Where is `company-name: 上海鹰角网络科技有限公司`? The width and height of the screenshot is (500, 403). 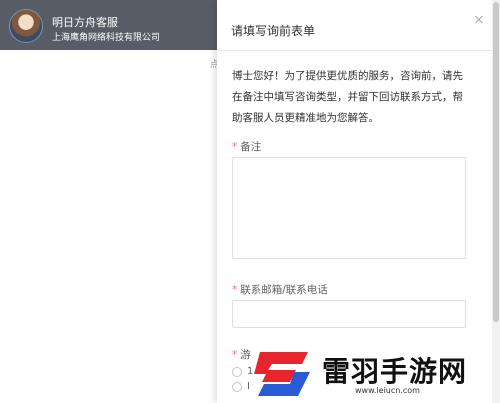
company-name: 上海鹰角网络科技有限公司 is located at coordinates (106, 38).